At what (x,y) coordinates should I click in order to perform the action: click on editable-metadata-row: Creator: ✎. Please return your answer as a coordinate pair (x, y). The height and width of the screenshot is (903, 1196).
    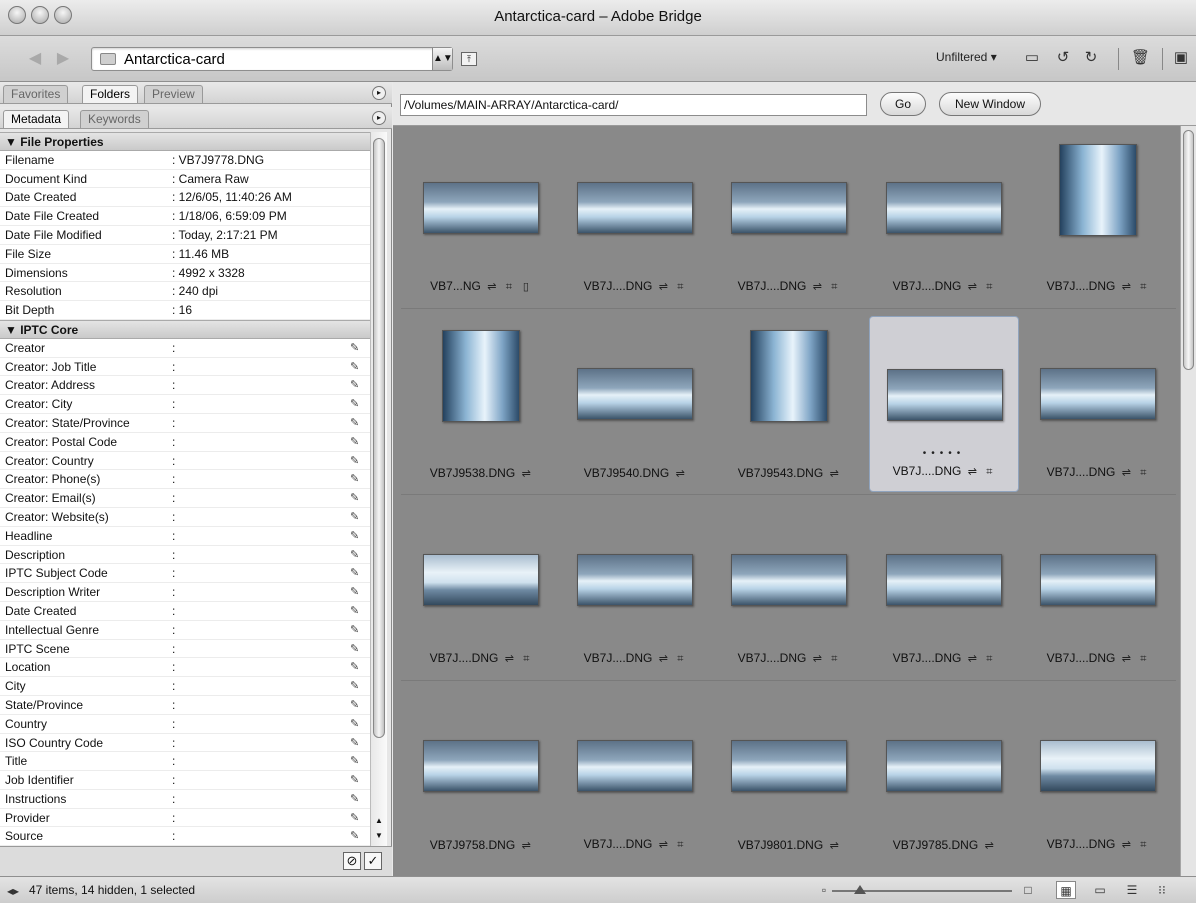
    Looking at the image, I should click on (185, 348).